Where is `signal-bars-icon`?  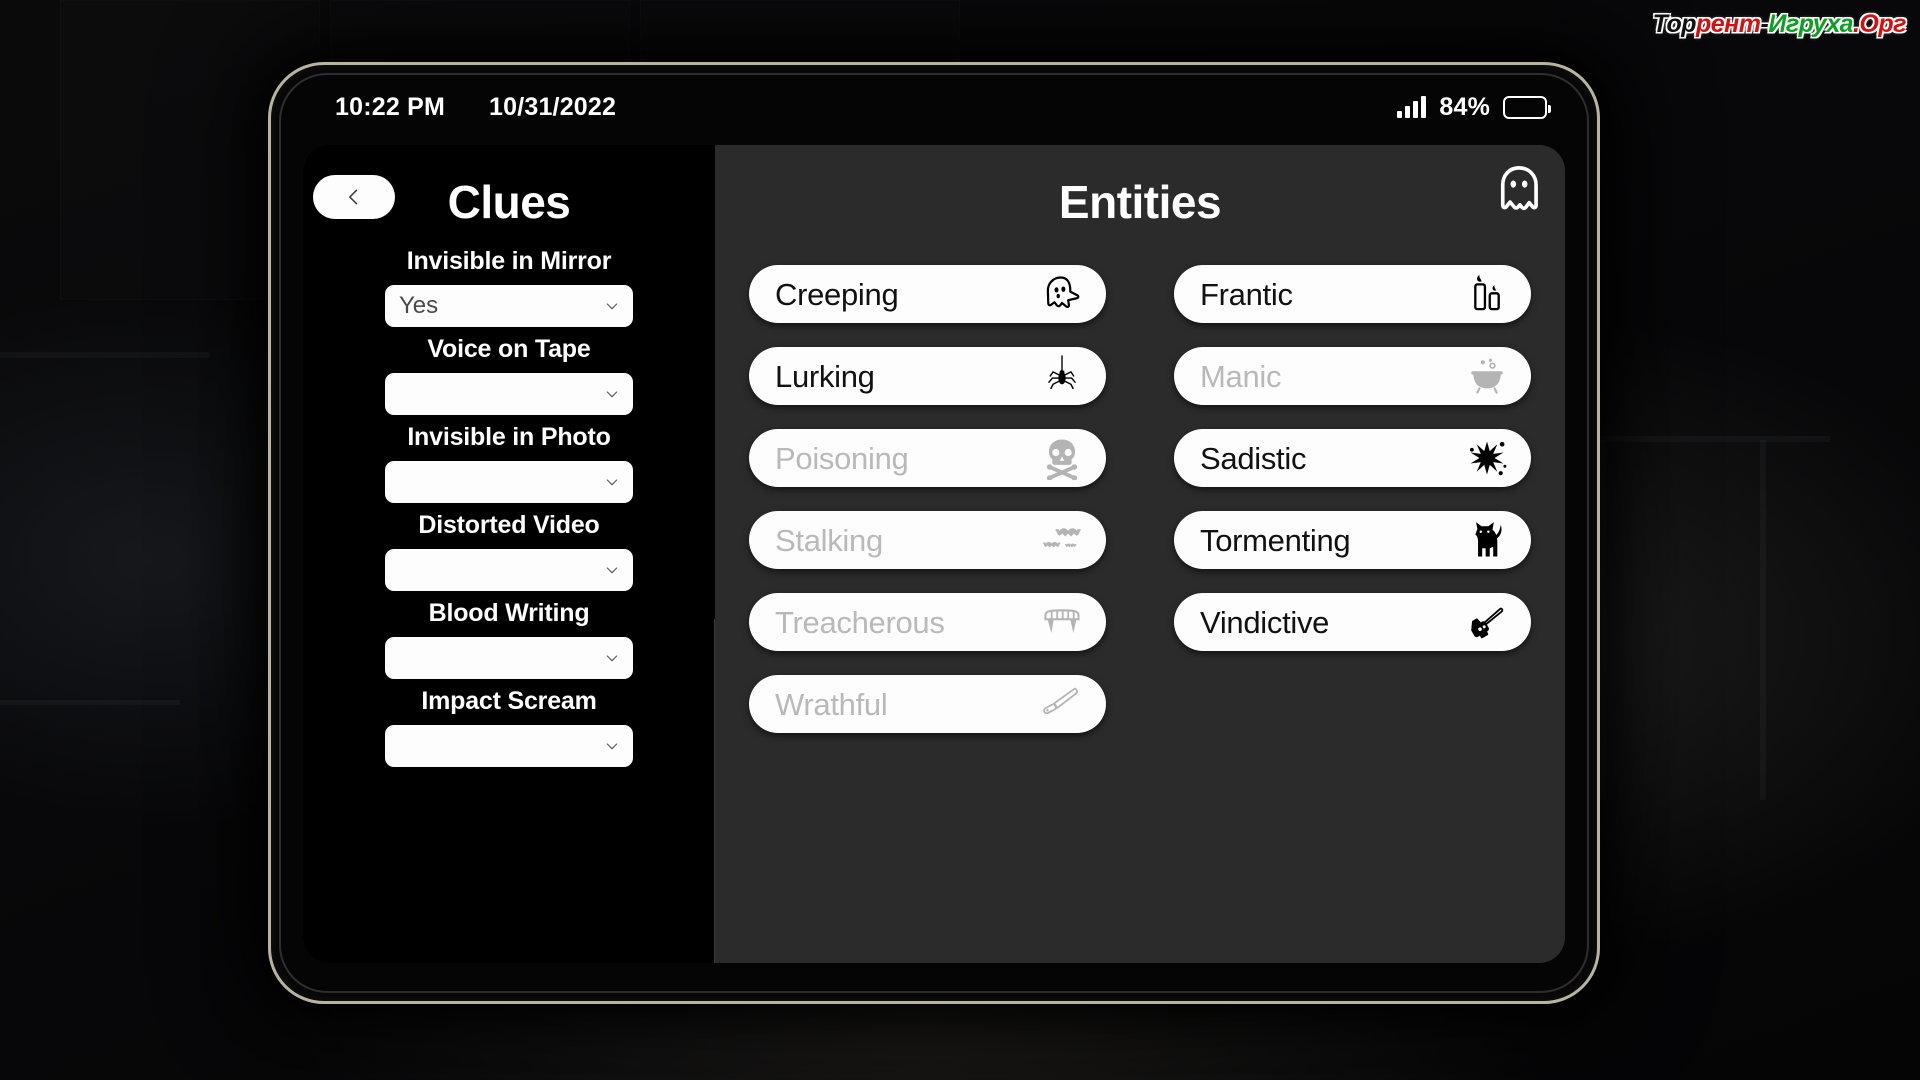 signal-bars-icon is located at coordinates (1412, 107).